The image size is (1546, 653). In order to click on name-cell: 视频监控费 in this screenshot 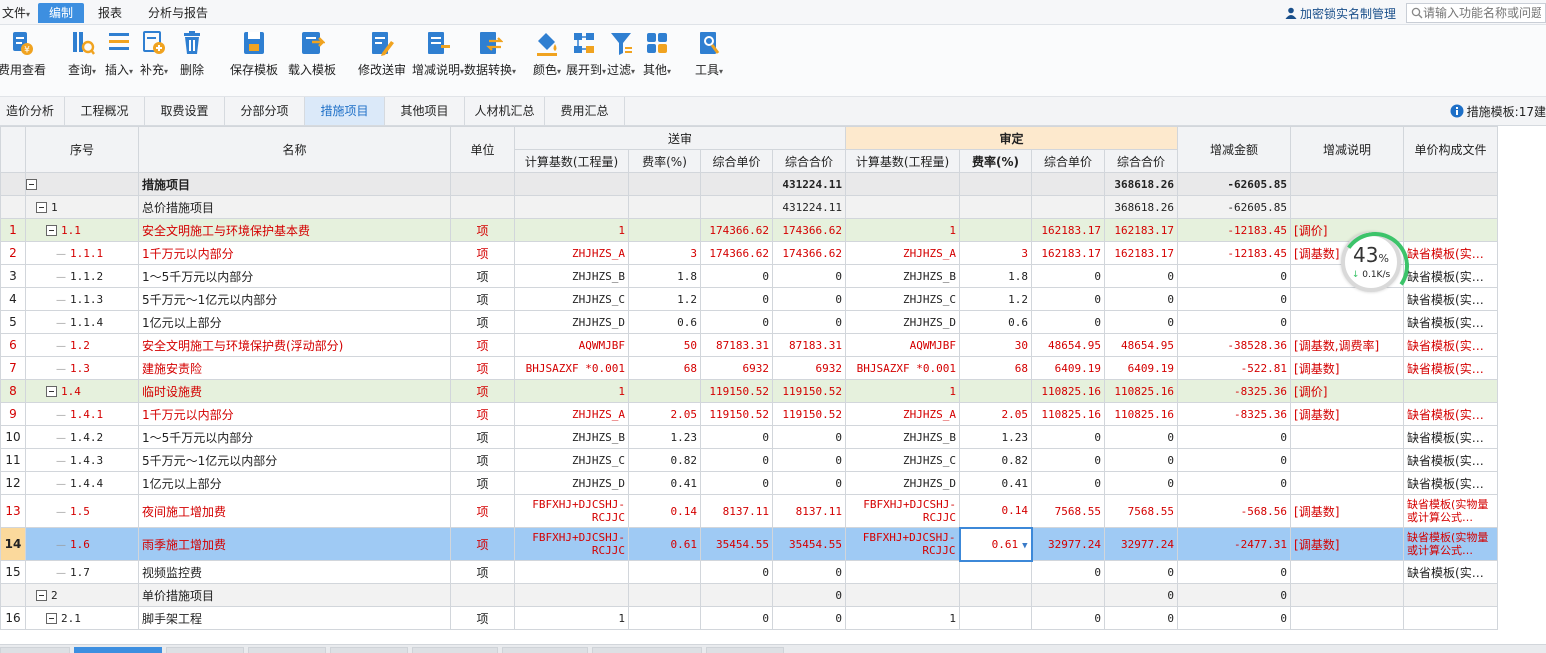, I will do `click(294, 572)`.